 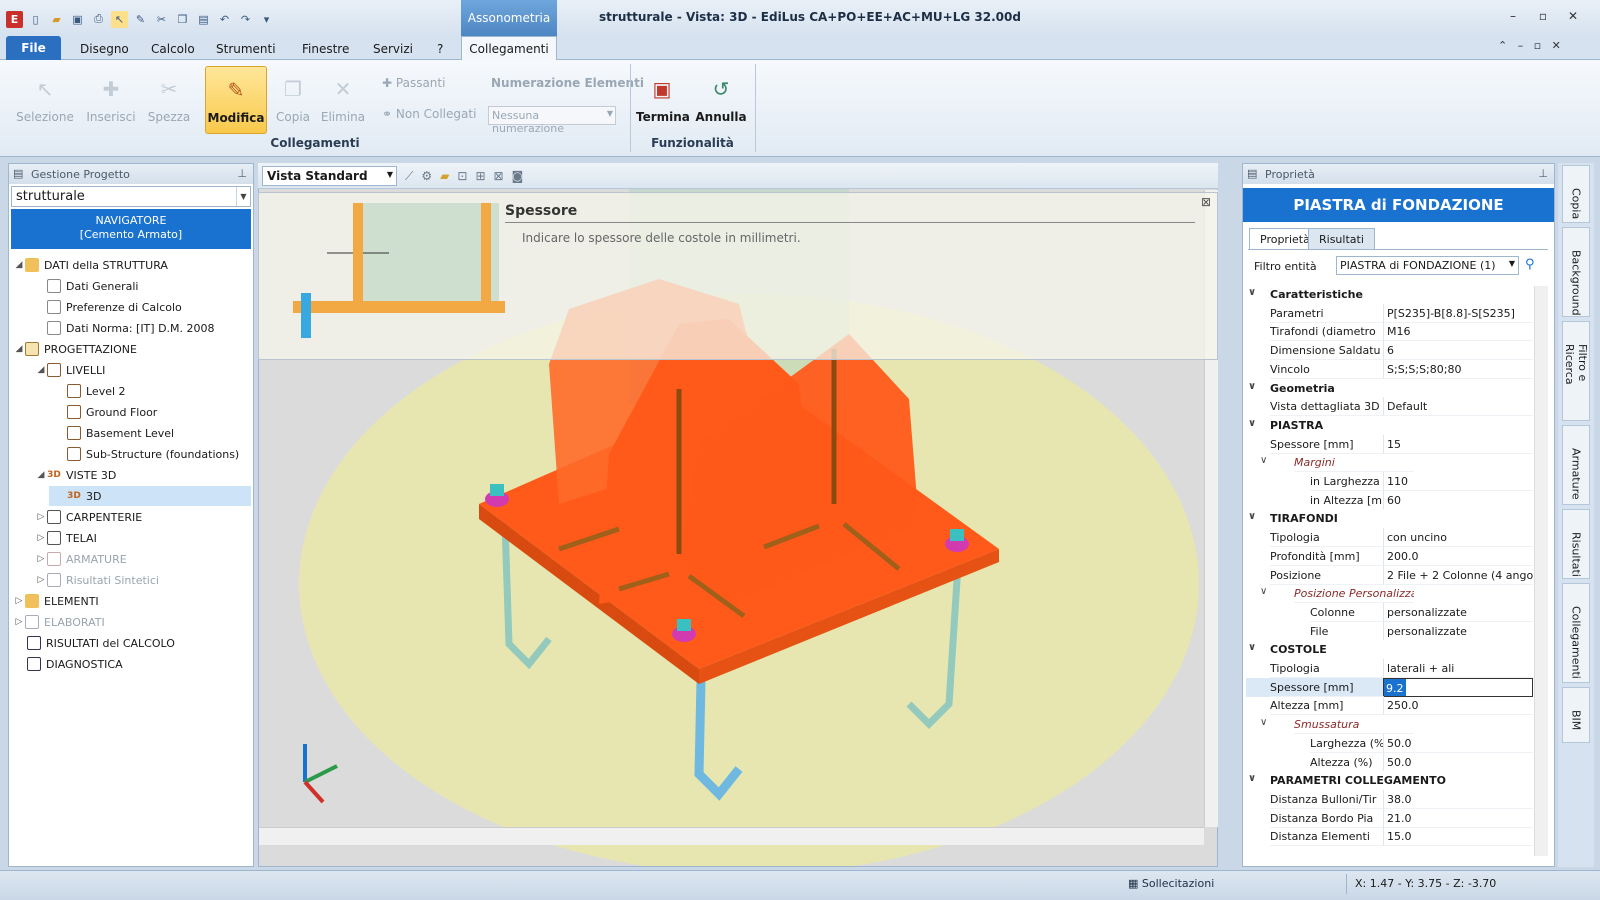 What do you see at coordinates (108, 307) in the screenshot?
I see `tree-item: Preferenze di Calcolo` at bounding box center [108, 307].